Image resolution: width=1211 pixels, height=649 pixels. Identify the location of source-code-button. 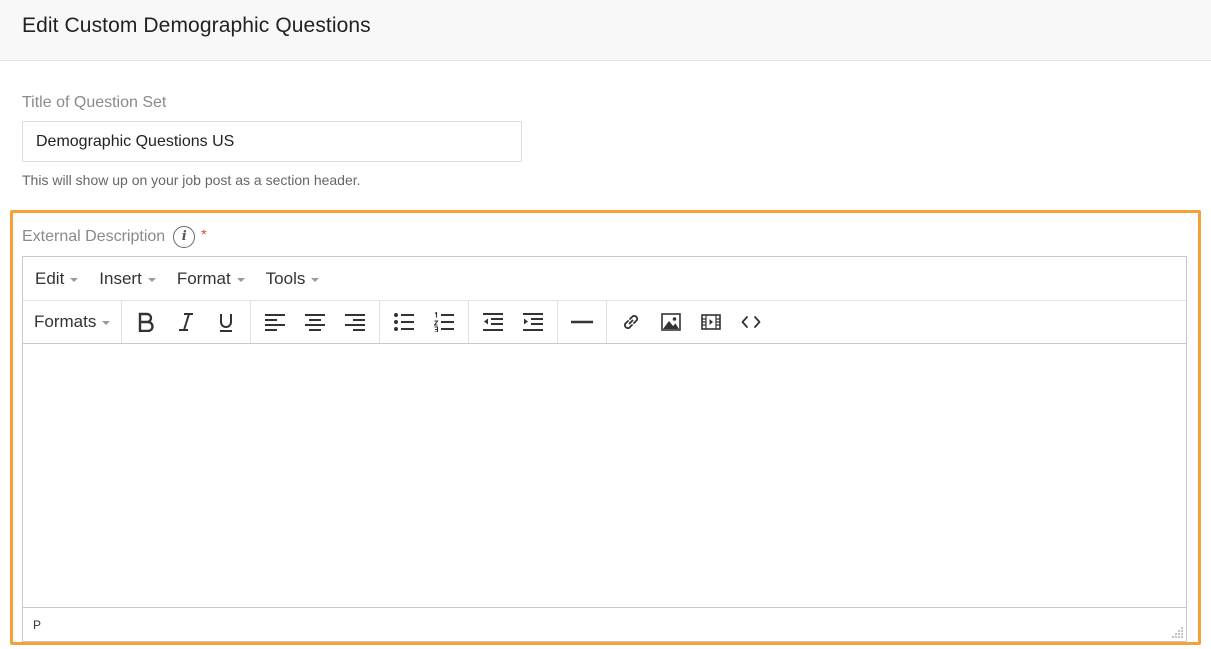
(751, 322).